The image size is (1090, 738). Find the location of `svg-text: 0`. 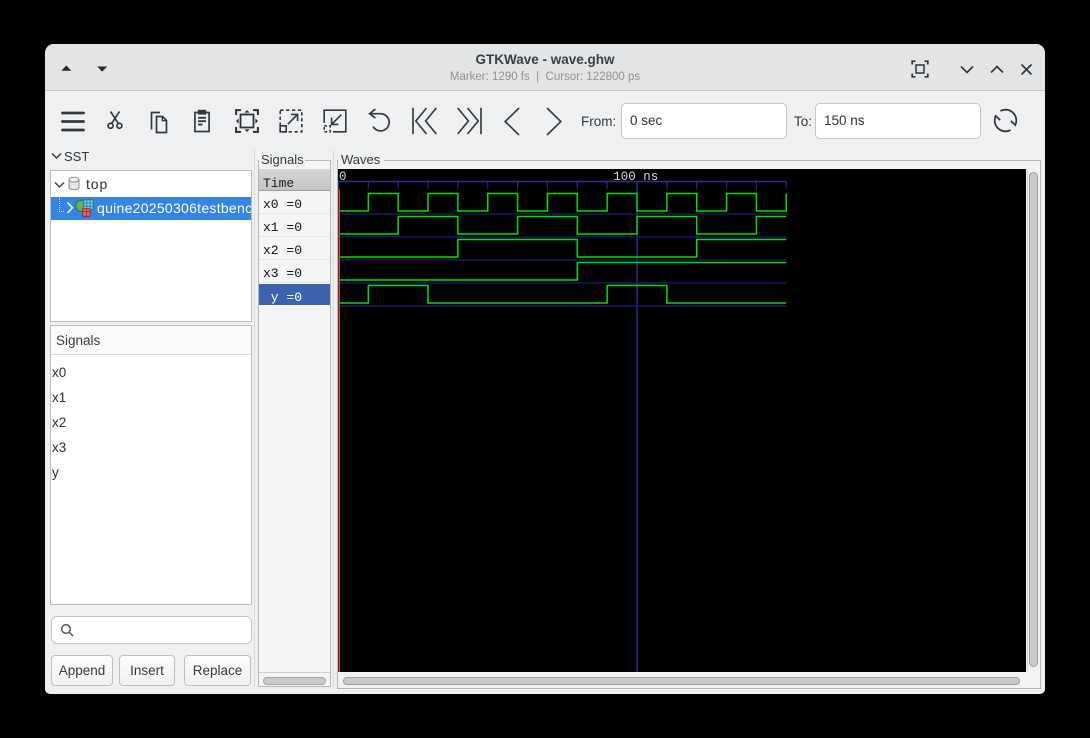

svg-text: 0 is located at coordinates (343, 177).